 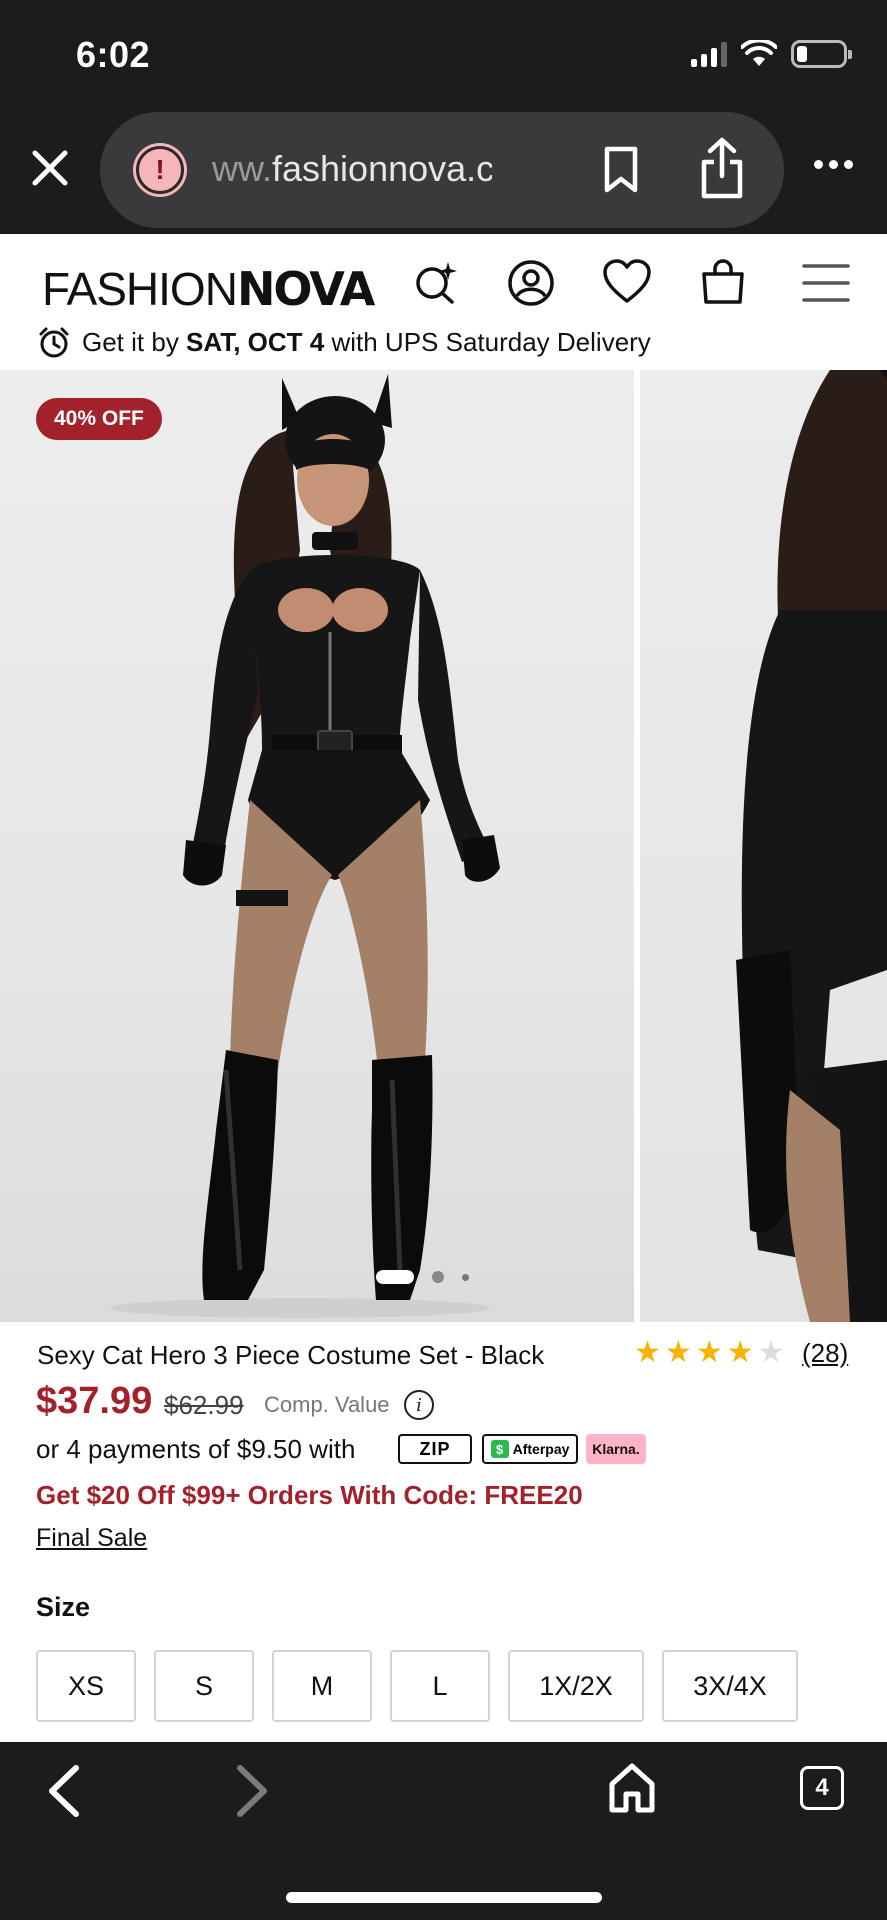 What do you see at coordinates (541, 1449) in the screenshot?
I see `afterpay-label: Afterpay` at bounding box center [541, 1449].